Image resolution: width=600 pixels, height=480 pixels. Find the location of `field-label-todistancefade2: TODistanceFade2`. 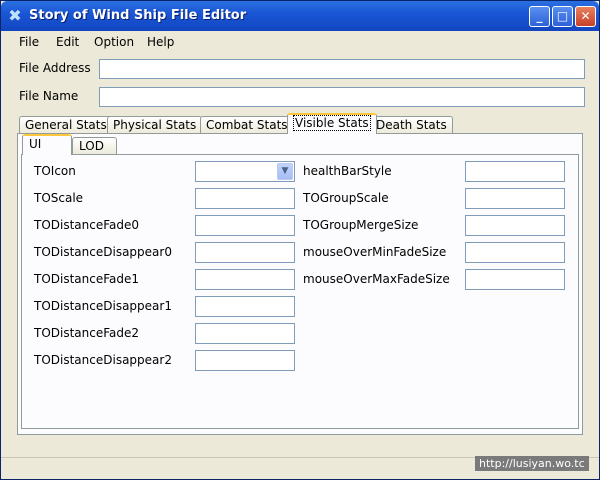

field-label-todistancefade2: TODistanceFade2 is located at coordinates (87, 333).